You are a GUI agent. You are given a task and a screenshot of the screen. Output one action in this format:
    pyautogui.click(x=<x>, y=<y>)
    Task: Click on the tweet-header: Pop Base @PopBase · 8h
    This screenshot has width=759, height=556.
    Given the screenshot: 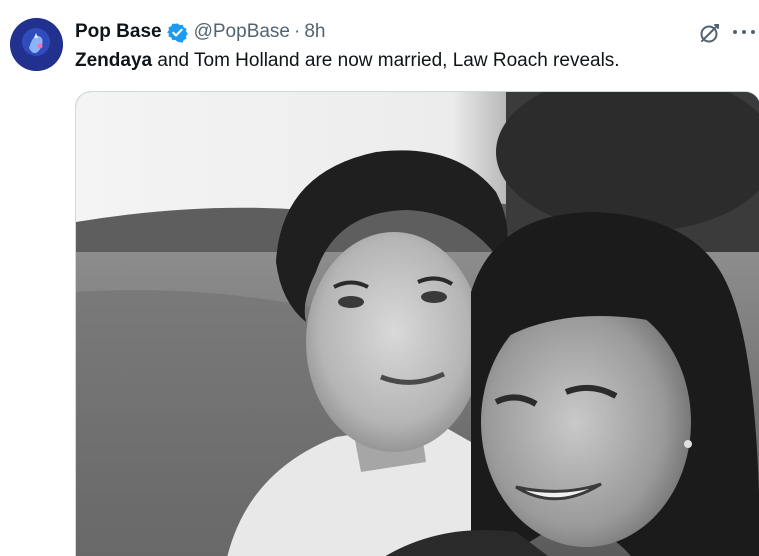 What is the action you would take?
    pyautogui.click(x=200, y=32)
    